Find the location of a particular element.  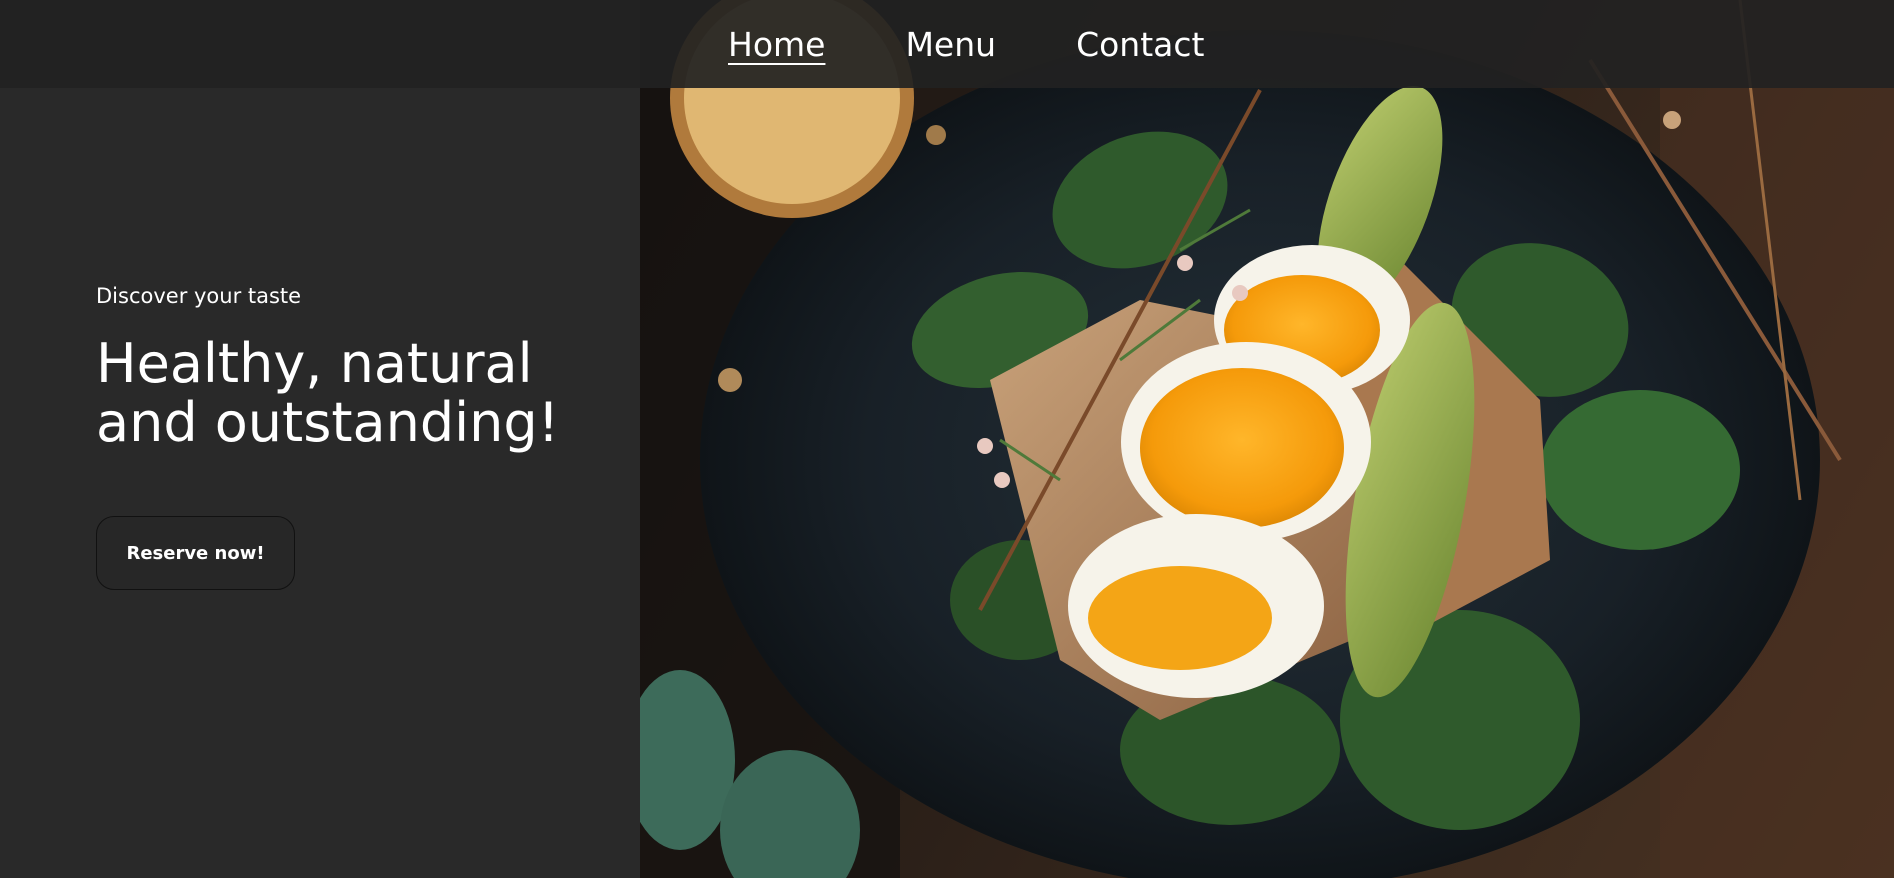

hero-headline-line-1: Healthy, natural is located at coordinates (314, 363).